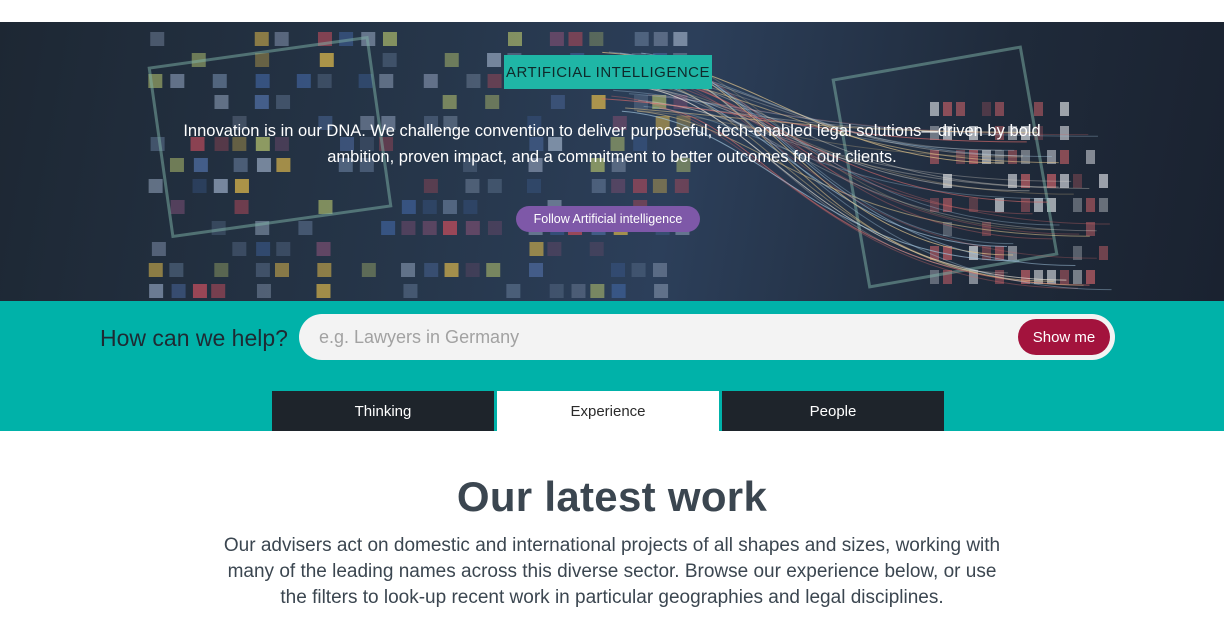  I want to click on top-strip, so click(612, 11).